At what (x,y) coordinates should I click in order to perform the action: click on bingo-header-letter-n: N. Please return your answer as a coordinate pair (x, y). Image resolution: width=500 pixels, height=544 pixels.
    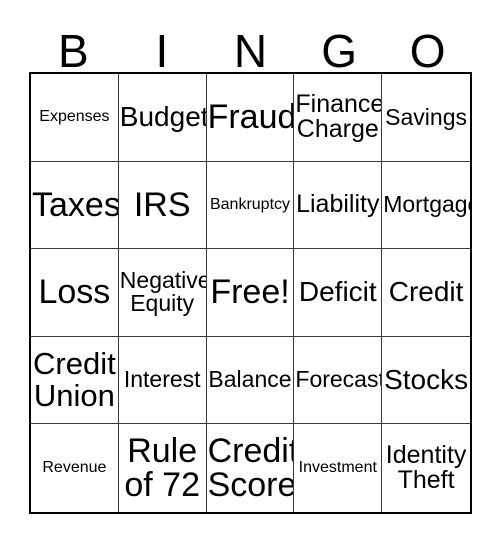
    Looking at the image, I should click on (250, 45).